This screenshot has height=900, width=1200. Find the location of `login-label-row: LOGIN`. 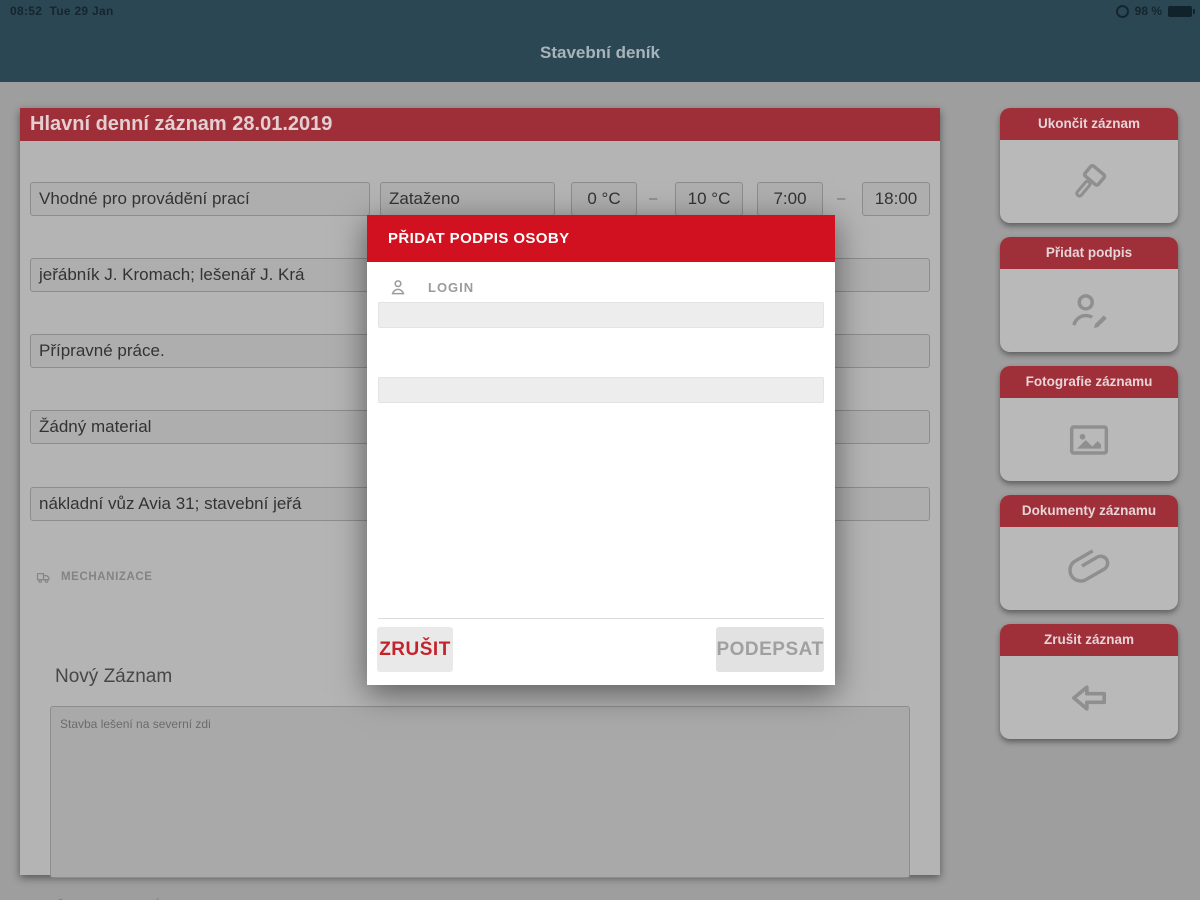

login-label-row: LOGIN is located at coordinates (431, 287).